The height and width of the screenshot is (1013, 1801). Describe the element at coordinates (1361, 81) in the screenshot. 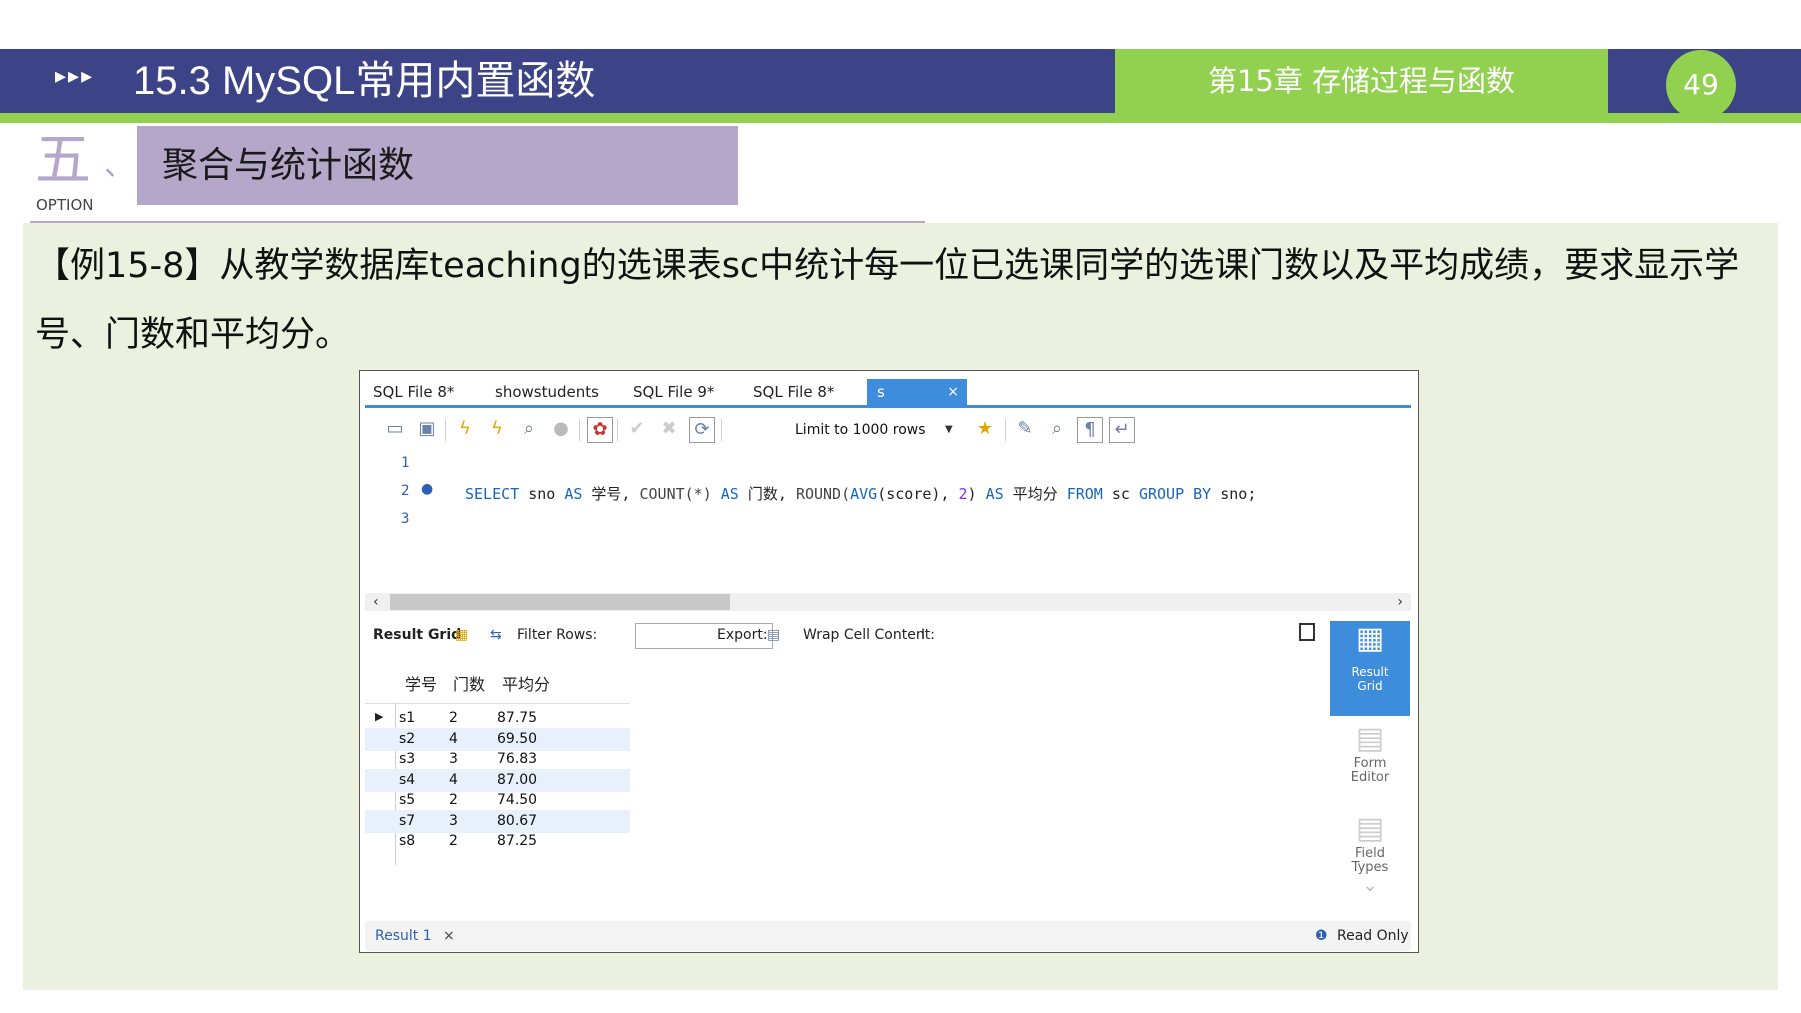

I see `chapter-label: 第15章 存储过程与函数` at that location.